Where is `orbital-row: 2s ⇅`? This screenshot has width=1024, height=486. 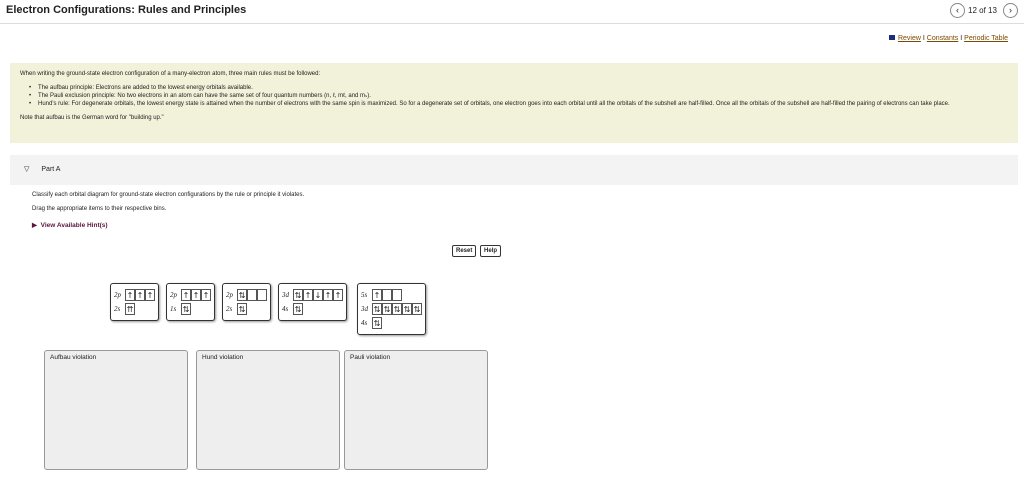
orbital-row: 2s ⇅ is located at coordinates (246, 309).